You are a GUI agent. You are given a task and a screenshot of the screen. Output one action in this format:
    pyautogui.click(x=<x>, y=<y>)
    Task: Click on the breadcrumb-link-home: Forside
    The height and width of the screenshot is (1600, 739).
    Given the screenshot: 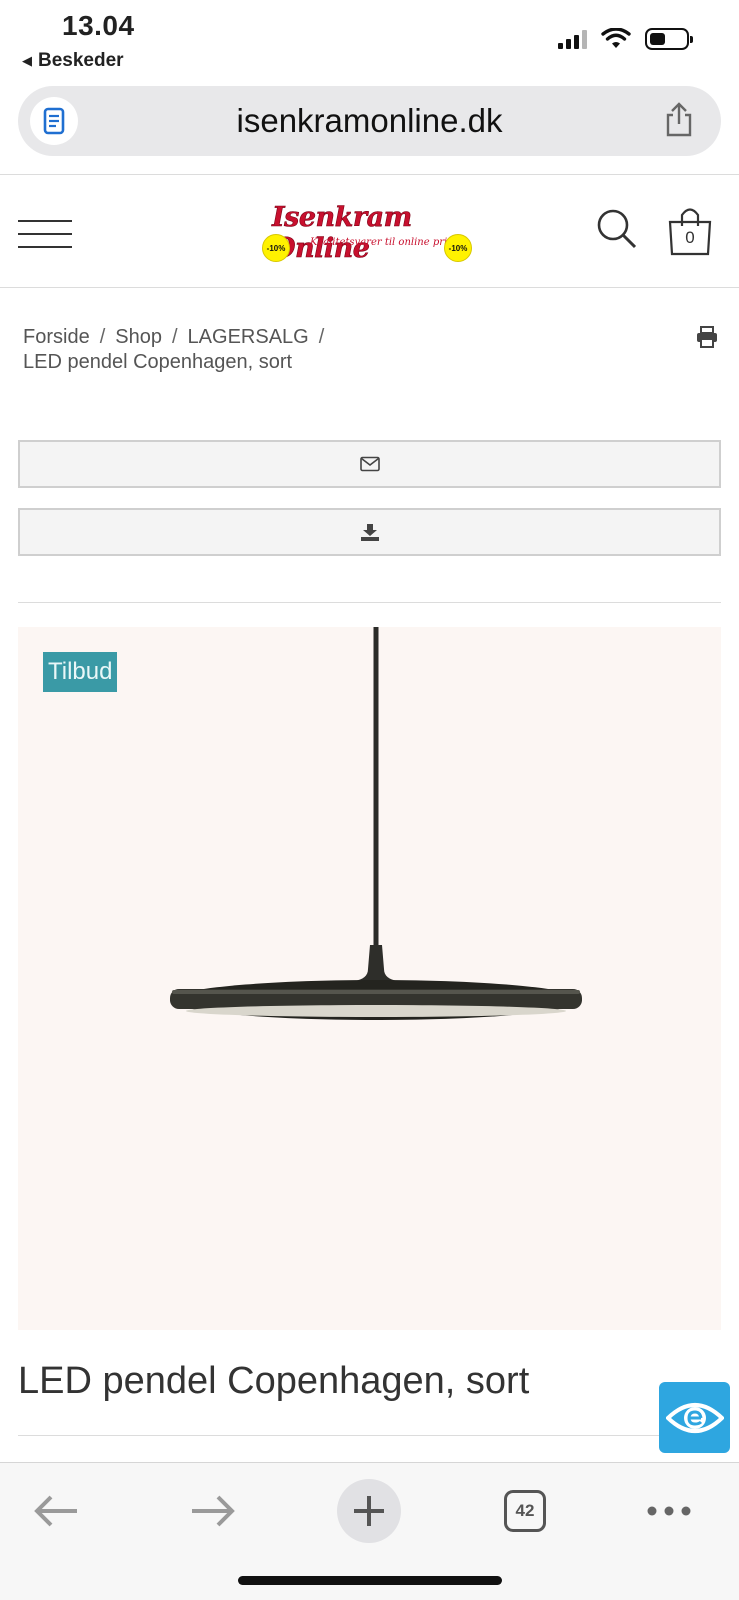 What is the action you would take?
    pyautogui.click(x=56, y=337)
    